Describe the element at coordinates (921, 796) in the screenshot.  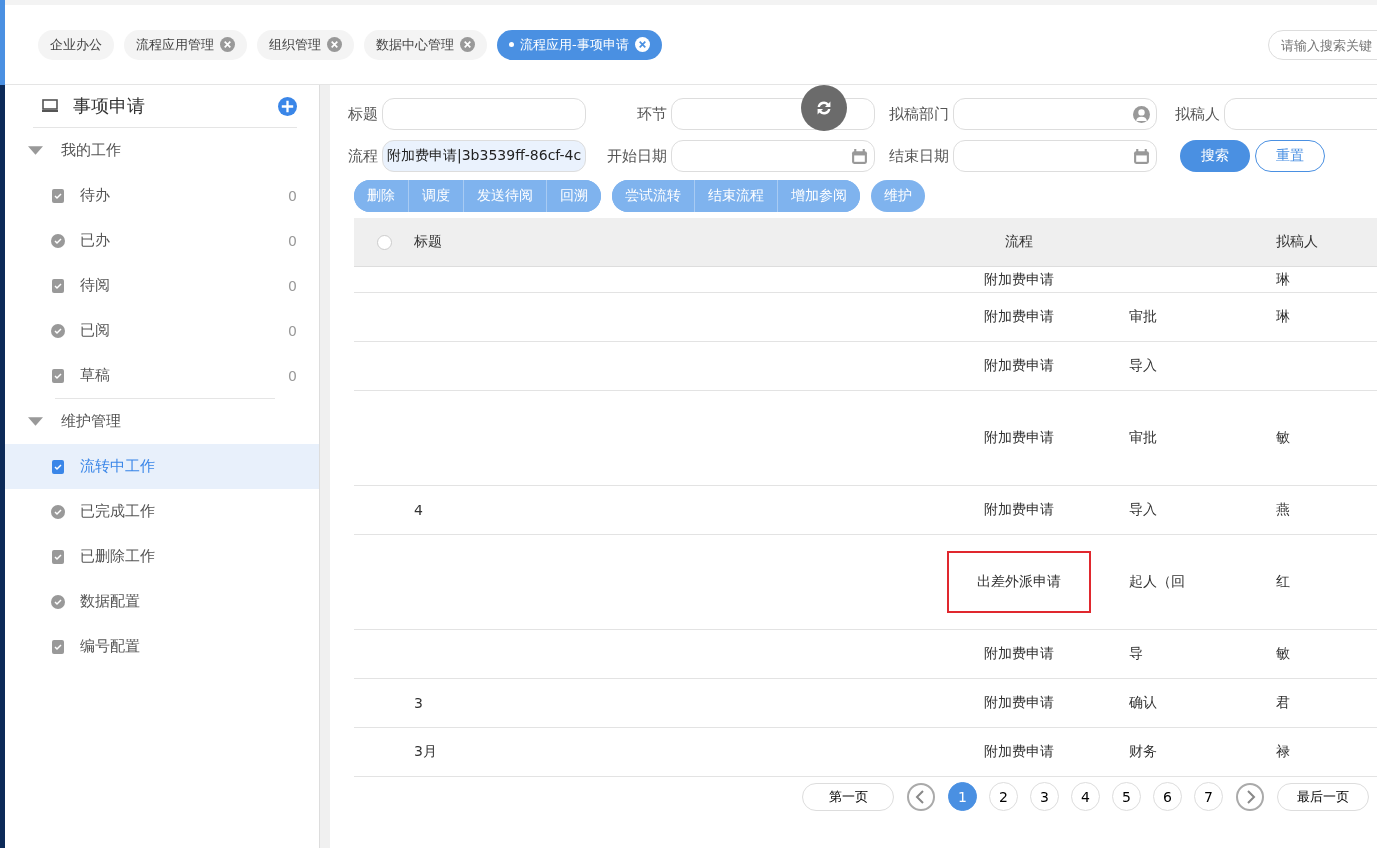
I see `previous-page-icon` at that location.